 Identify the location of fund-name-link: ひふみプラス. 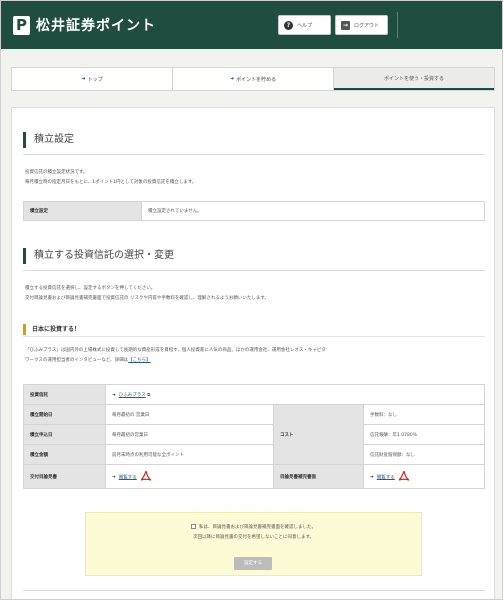
(132, 395).